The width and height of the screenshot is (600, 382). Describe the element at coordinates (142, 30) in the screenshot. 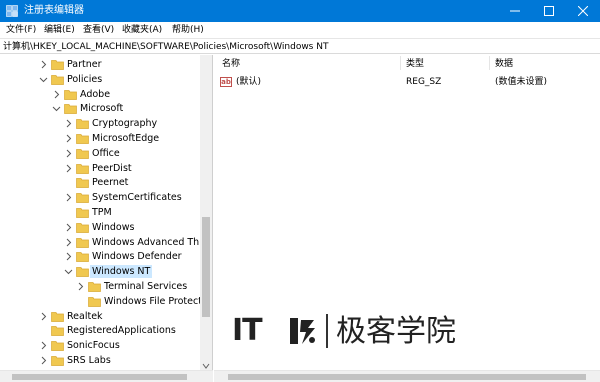

I see `menu-favorites: 收藏夹(A)` at that location.